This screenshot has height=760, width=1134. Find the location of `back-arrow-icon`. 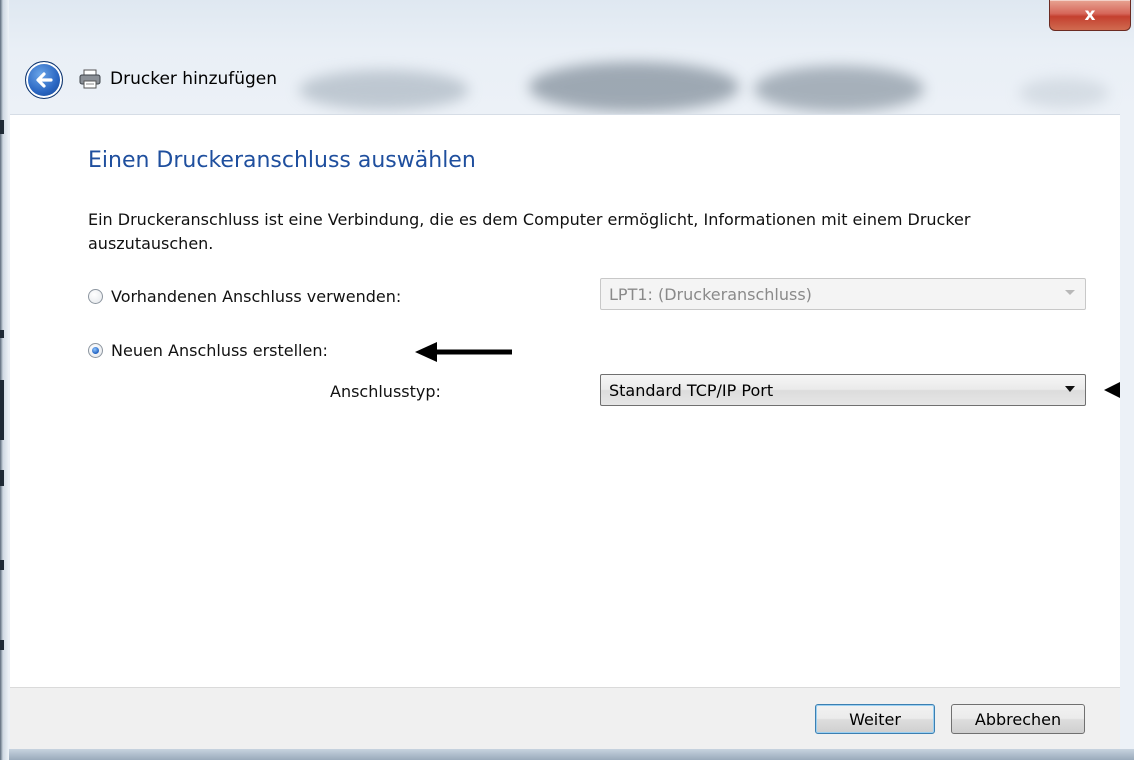

back-arrow-icon is located at coordinates (44, 80).